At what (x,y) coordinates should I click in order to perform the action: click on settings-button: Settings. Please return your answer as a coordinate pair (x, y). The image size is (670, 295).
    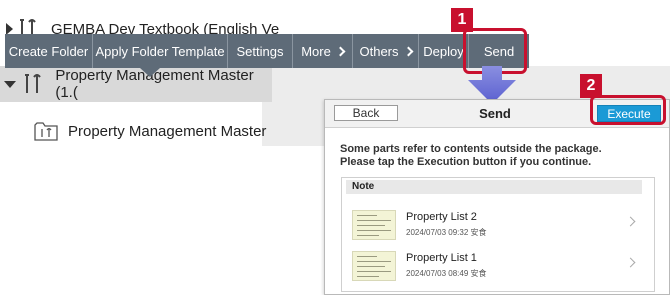
    Looking at the image, I should click on (260, 51).